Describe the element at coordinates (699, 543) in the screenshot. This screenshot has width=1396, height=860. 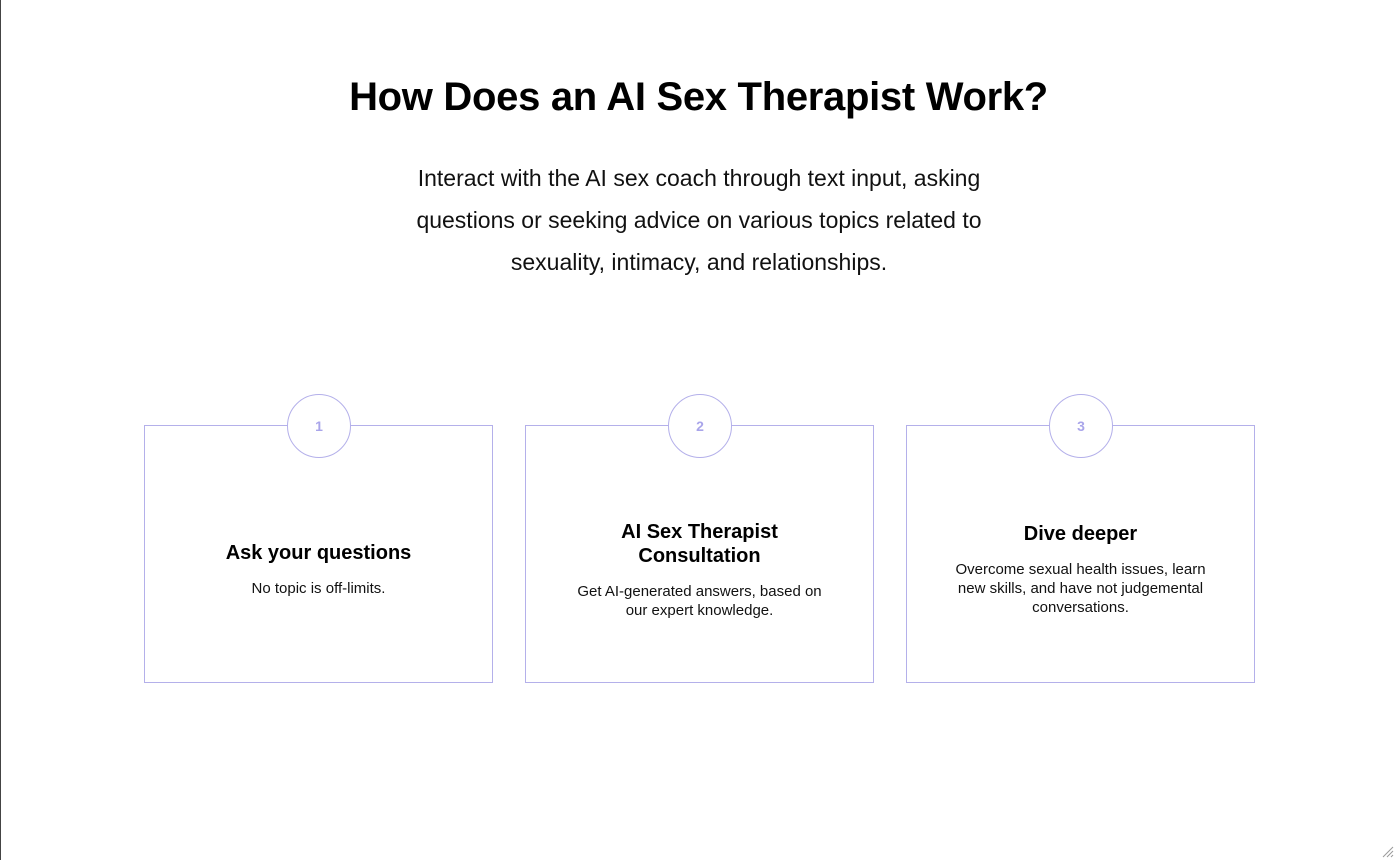
I see `step-title: AI Sex Therapist Consultation` at that location.